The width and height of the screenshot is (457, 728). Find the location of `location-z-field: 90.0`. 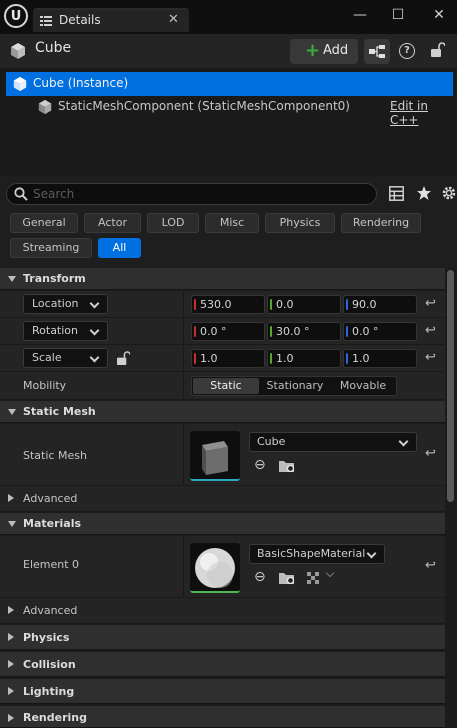

location-z-field: 90.0 is located at coordinates (380, 304).